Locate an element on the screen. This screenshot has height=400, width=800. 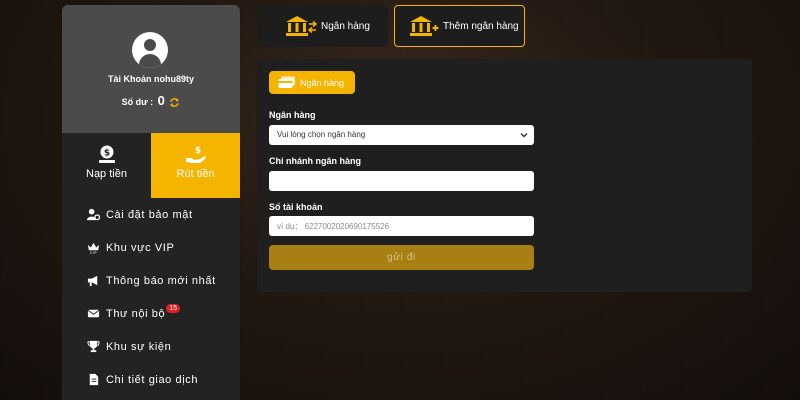
sidebar-item-security: Cài đặt bảo mật is located at coordinates (151, 214).